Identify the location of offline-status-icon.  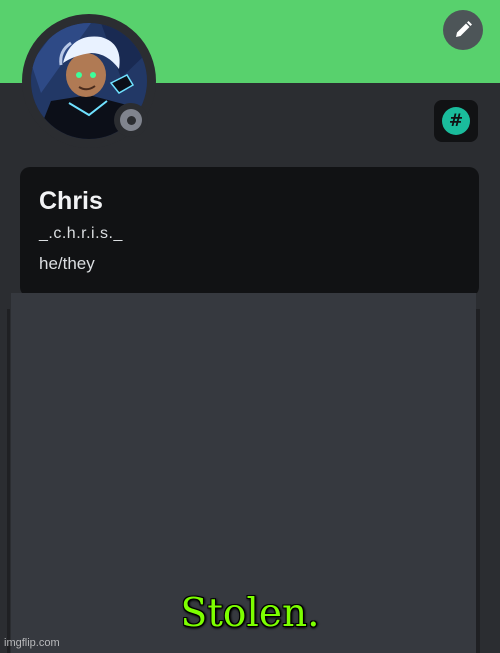
(131, 120).